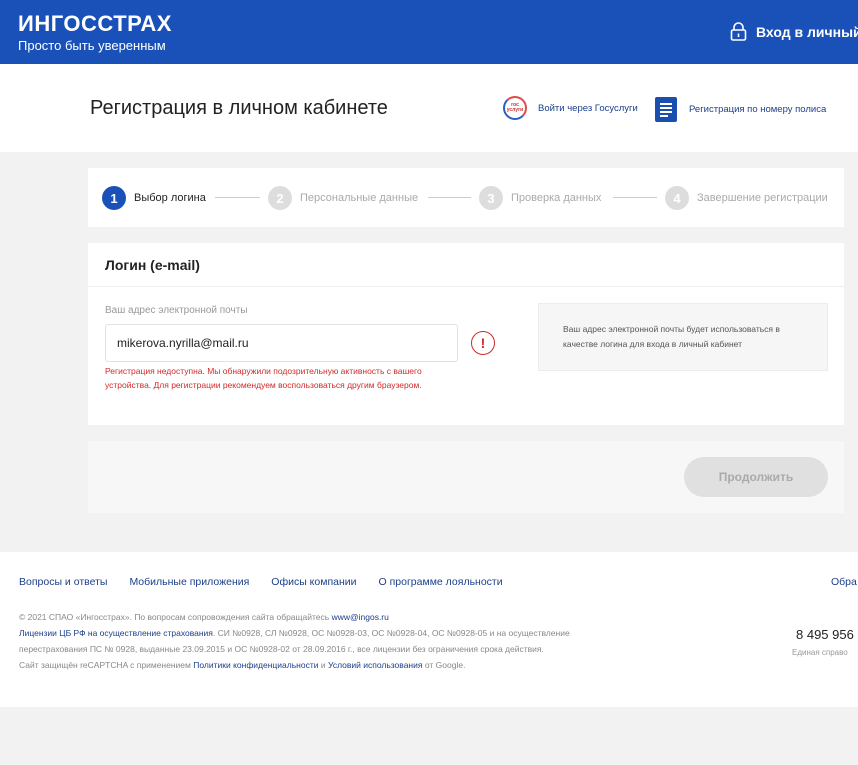 This screenshot has width=858, height=765. I want to click on step-label: Персональные данные, so click(359, 198).